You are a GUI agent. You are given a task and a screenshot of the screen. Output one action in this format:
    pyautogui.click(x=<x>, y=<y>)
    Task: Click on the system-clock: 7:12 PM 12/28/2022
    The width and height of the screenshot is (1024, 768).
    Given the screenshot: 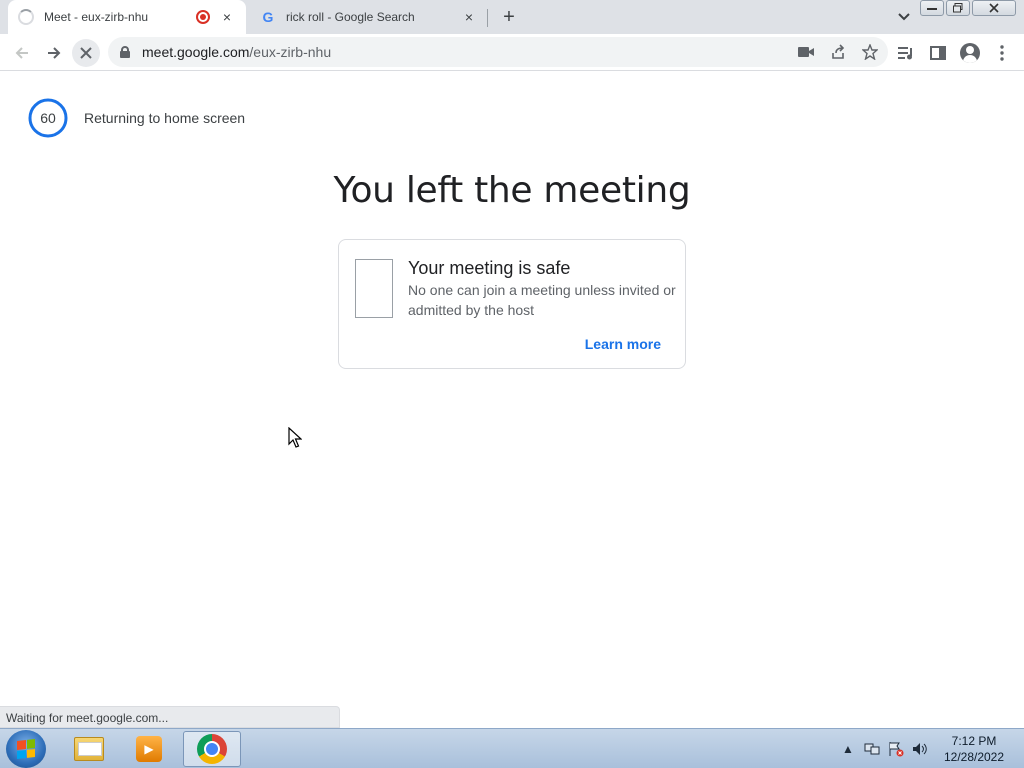 What is the action you would take?
    pyautogui.click(x=974, y=749)
    